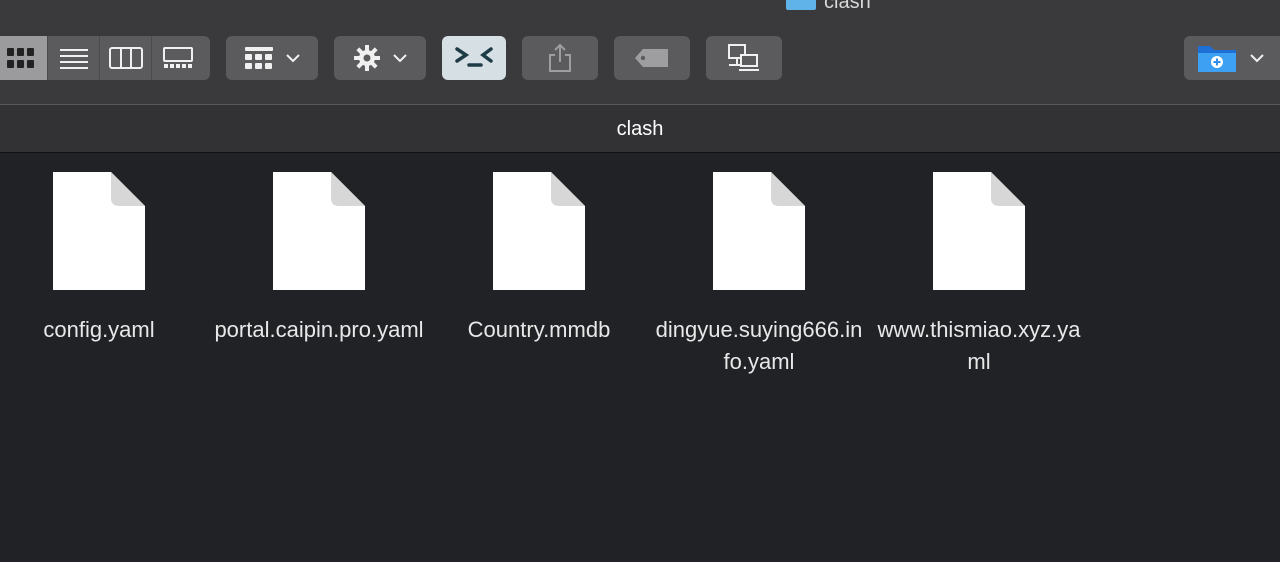  What do you see at coordinates (539, 329) in the screenshot?
I see `file-name: Country.mmdb` at bounding box center [539, 329].